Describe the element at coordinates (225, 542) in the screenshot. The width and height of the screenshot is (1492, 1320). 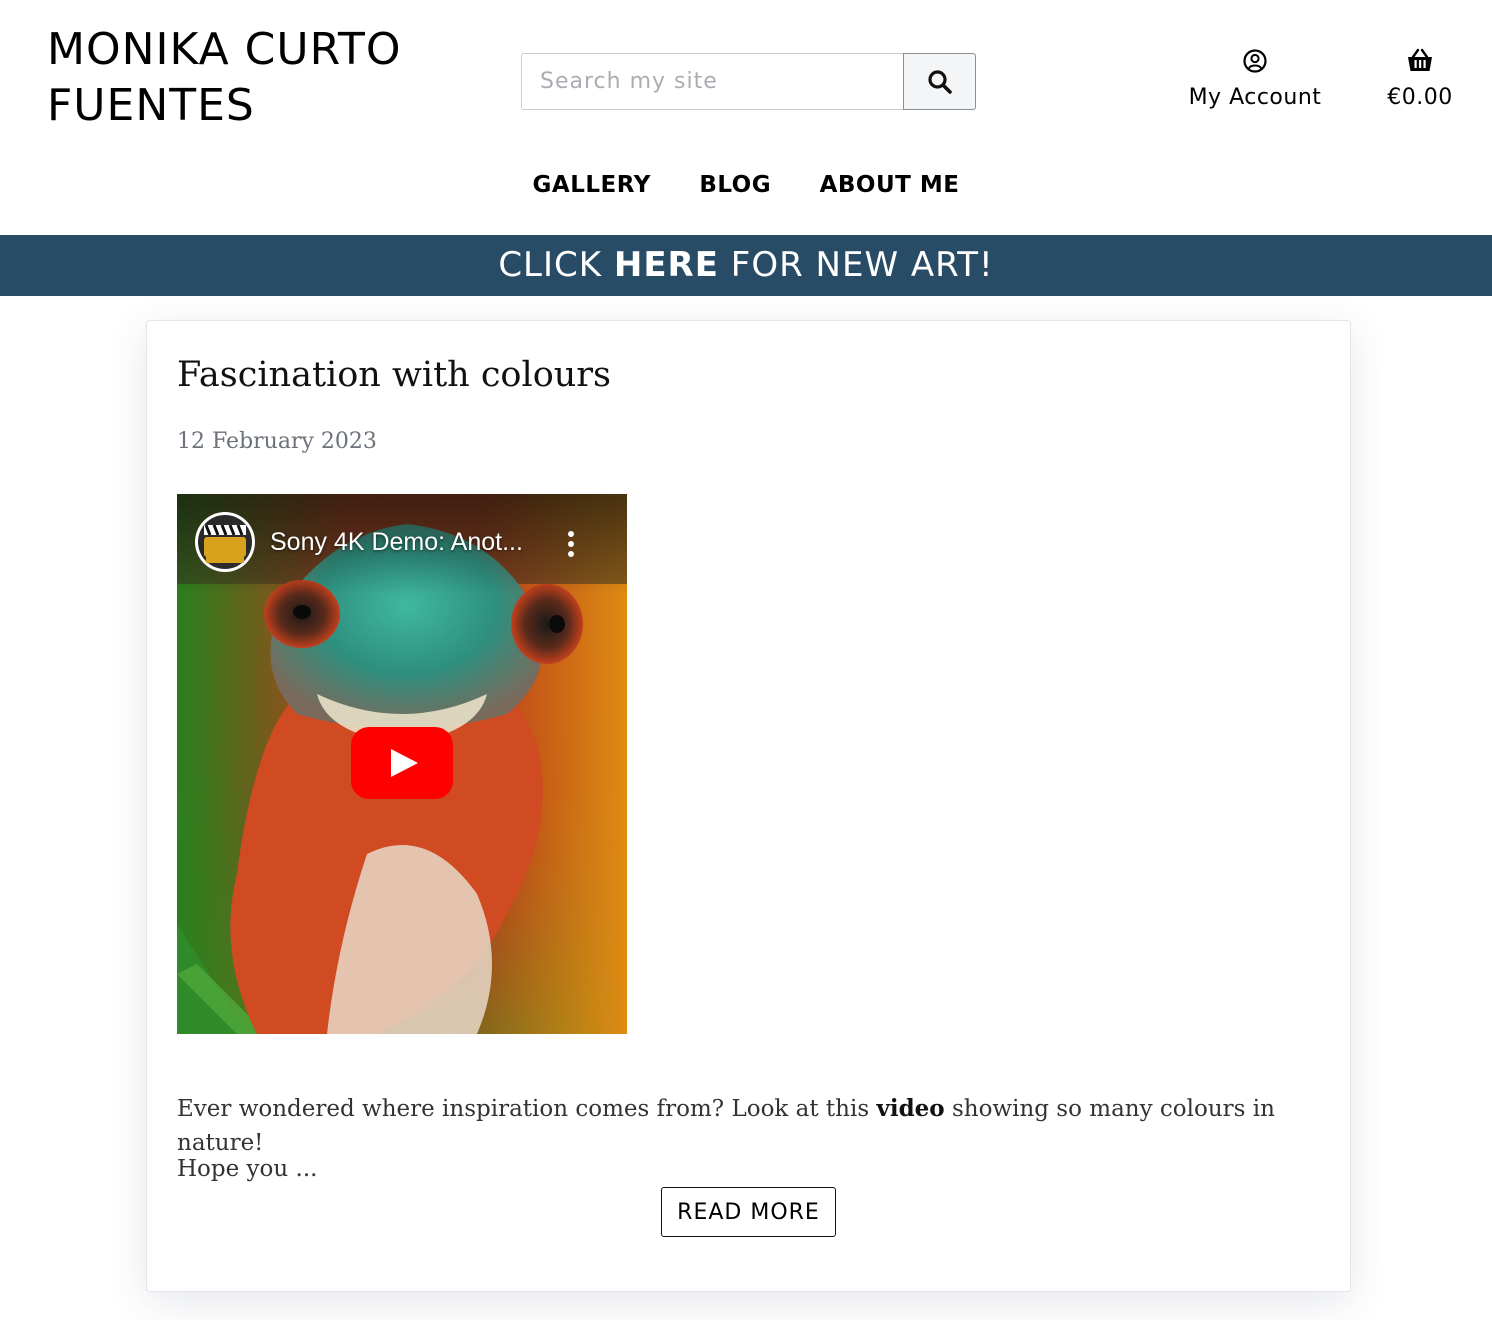
I see `channel-4k-ultra-hd-avatar` at that location.